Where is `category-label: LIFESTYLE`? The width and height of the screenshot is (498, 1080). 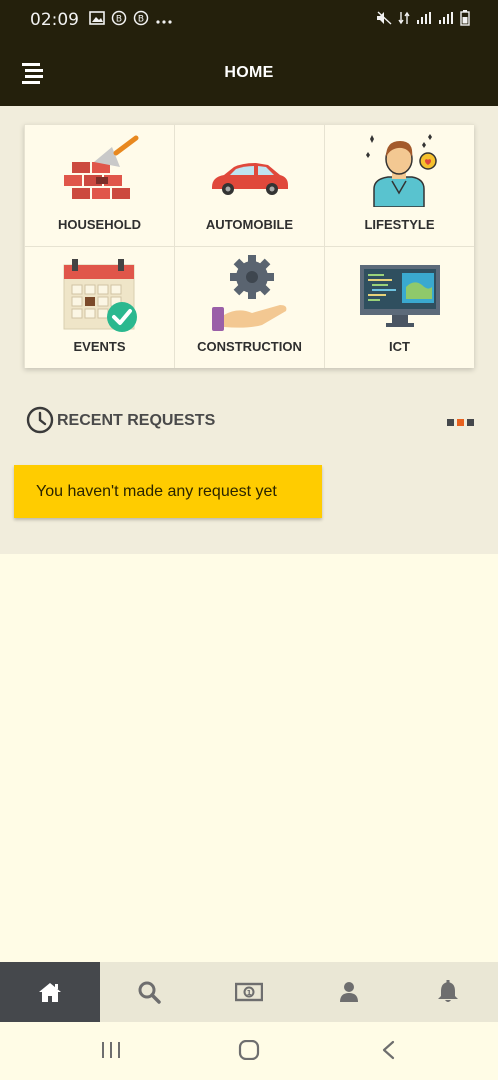 category-label: LIFESTYLE is located at coordinates (399, 224).